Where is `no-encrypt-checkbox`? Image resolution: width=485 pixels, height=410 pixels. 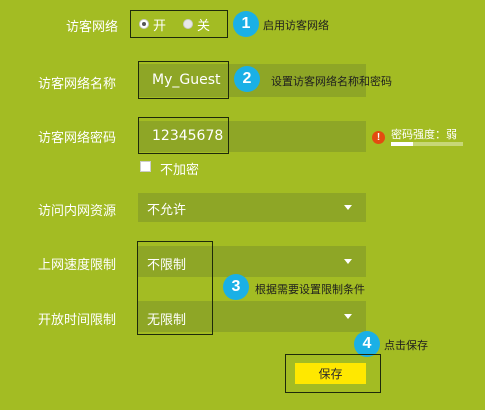 no-encrypt-checkbox is located at coordinates (145, 166).